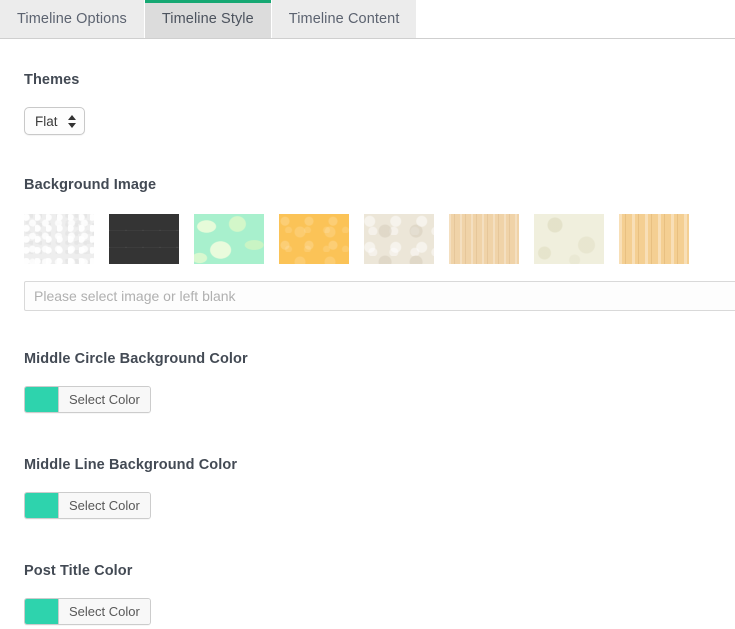 The image size is (735, 629). What do you see at coordinates (569, 239) in the screenshot?
I see `swatch-cream-ornate-texture` at bounding box center [569, 239].